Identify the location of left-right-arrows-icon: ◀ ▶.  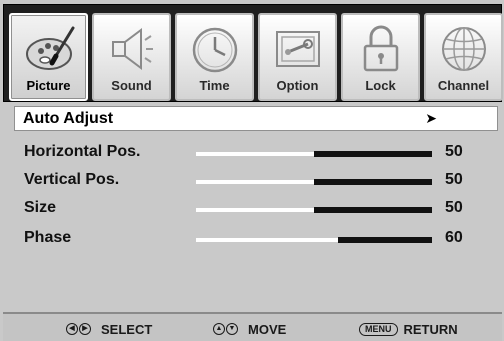
(78, 329).